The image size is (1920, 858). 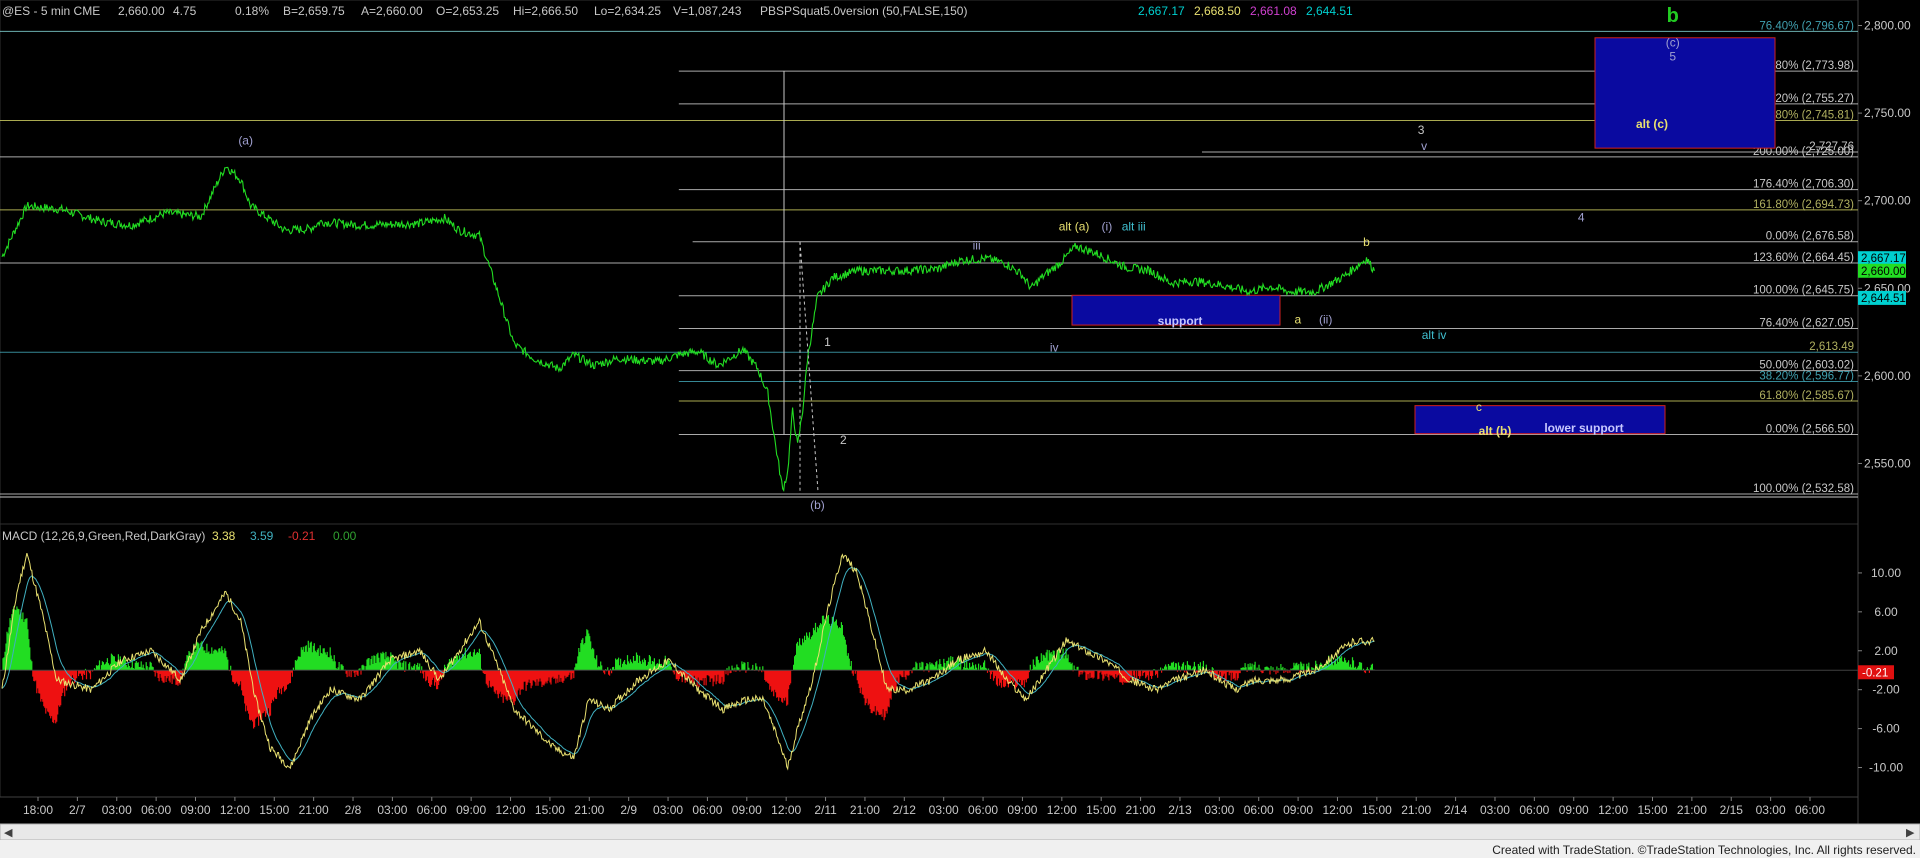 I want to click on indicator-value: 2,668.50, so click(x=1217, y=11).